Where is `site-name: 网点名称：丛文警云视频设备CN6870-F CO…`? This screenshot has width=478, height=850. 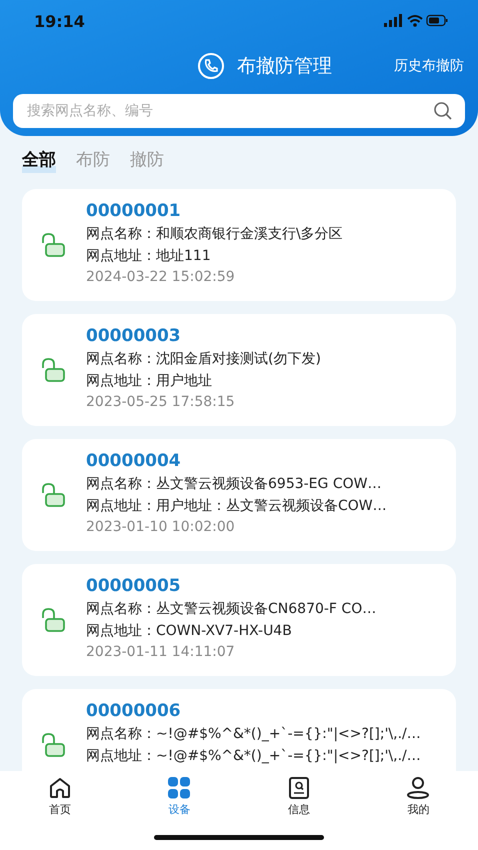
site-name: 网点名称：丛文警云视频设备CN6870-F CO… is located at coordinates (231, 609).